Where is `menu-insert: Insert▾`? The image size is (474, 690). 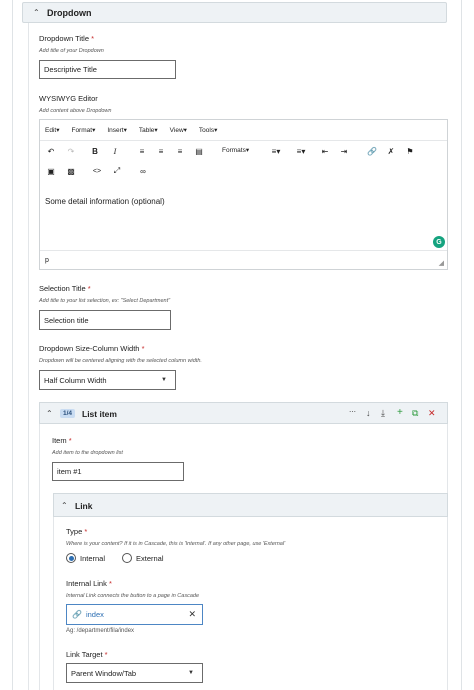 menu-insert: Insert▾ is located at coordinates (117, 130).